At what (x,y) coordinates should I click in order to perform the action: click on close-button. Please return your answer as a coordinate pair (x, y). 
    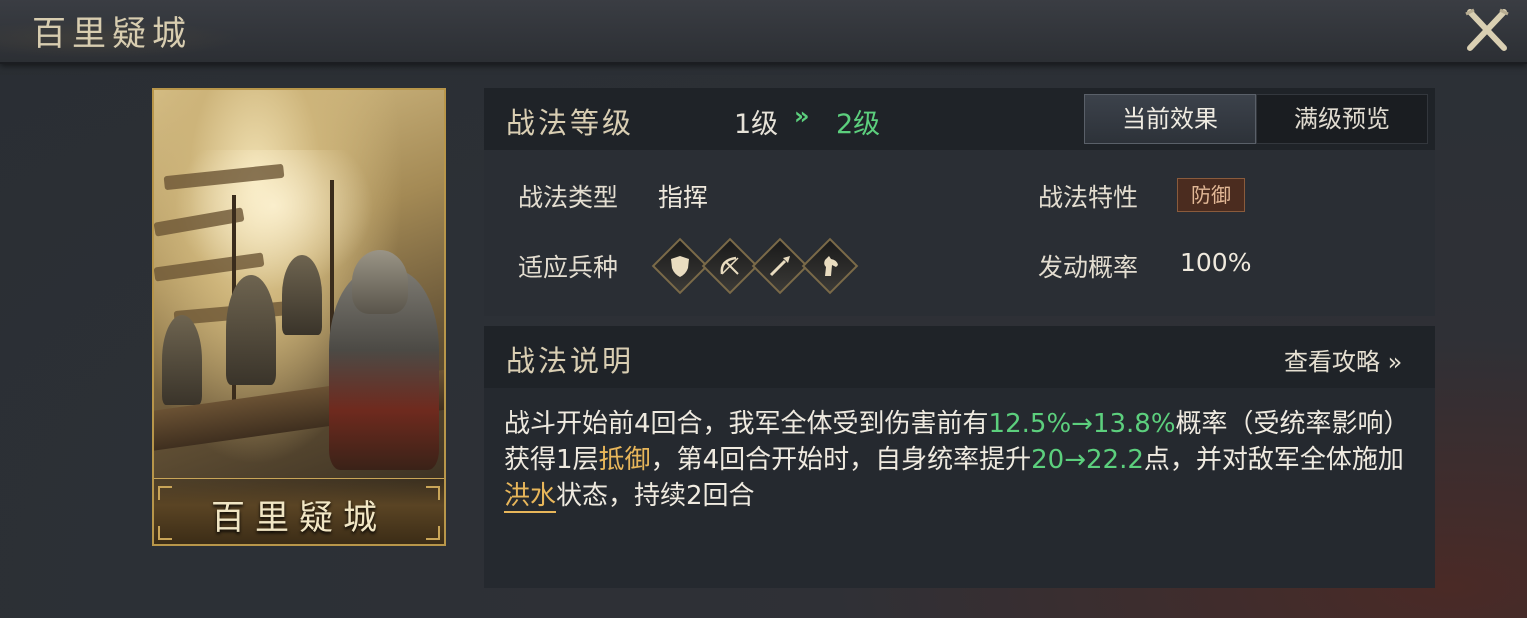
    Looking at the image, I should click on (1487, 30).